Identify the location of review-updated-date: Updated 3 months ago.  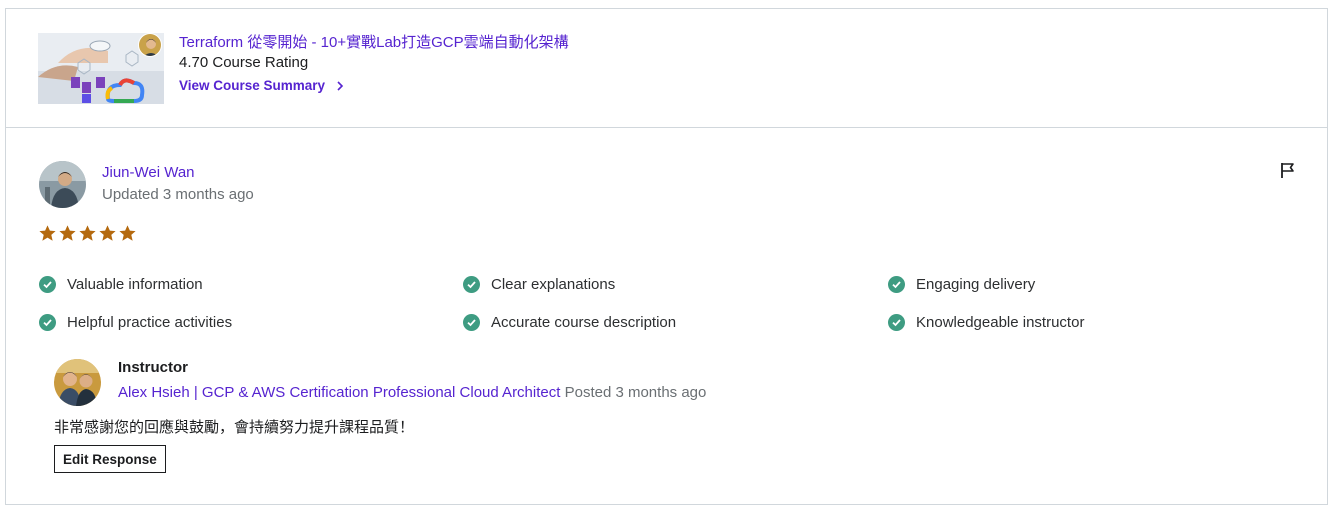
(178, 194).